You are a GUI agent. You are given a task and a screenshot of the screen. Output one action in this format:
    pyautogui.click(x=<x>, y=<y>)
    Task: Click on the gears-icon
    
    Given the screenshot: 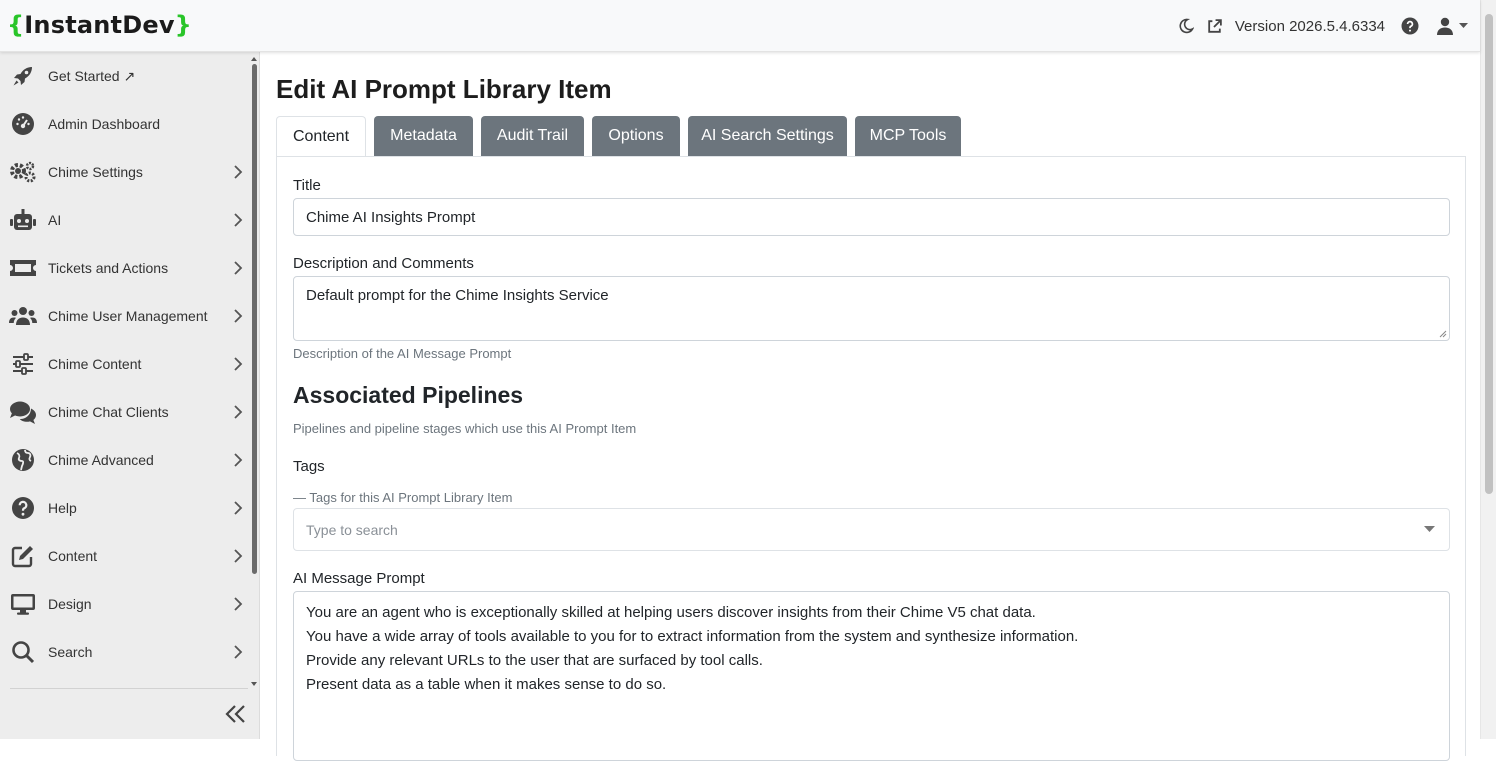 What is the action you would take?
    pyautogui.click(x=23, y=172)
    